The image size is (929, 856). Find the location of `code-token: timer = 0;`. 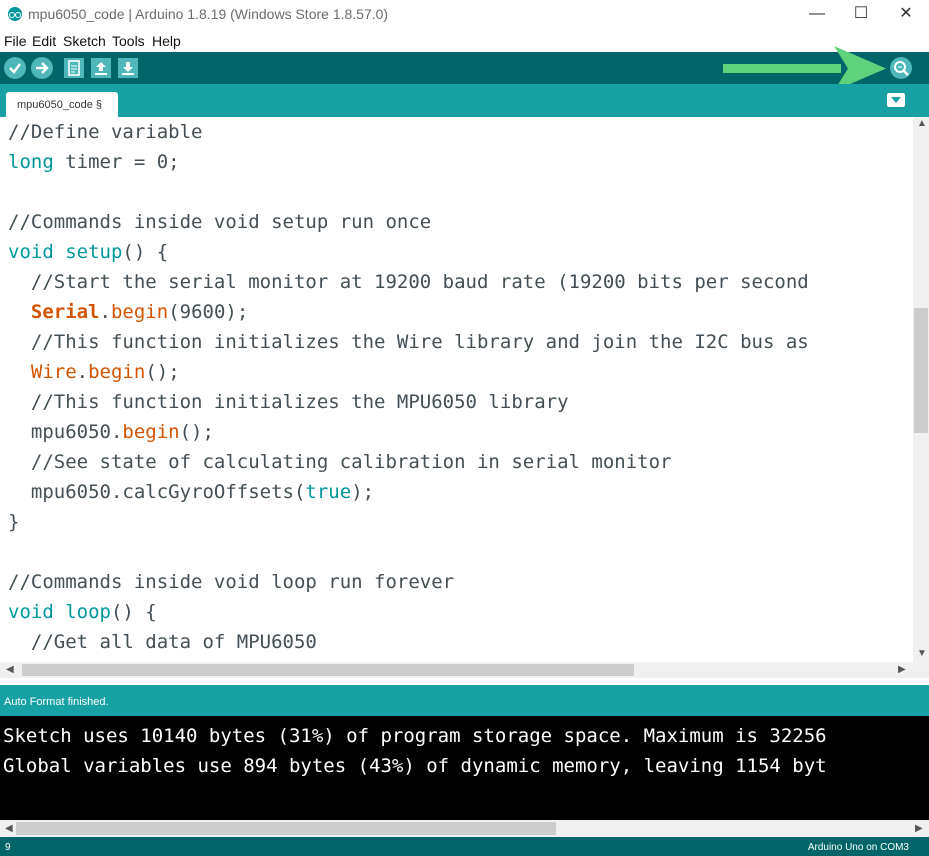

code-token: timer = 0; is located at coordinates (116, 162).